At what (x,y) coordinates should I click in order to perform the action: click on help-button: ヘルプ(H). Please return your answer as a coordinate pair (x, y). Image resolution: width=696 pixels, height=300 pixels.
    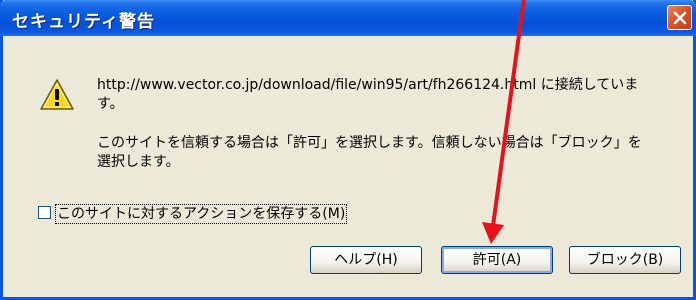
    Looking at the image, I should click on (366, 260).